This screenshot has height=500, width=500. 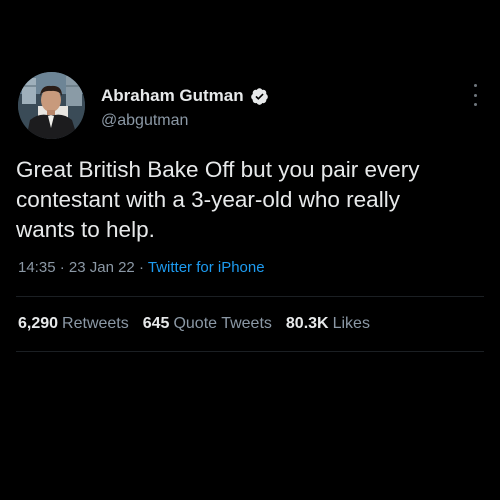 I want to click on likes-stat: 80.3K Likes, so click(x=328, y=324).